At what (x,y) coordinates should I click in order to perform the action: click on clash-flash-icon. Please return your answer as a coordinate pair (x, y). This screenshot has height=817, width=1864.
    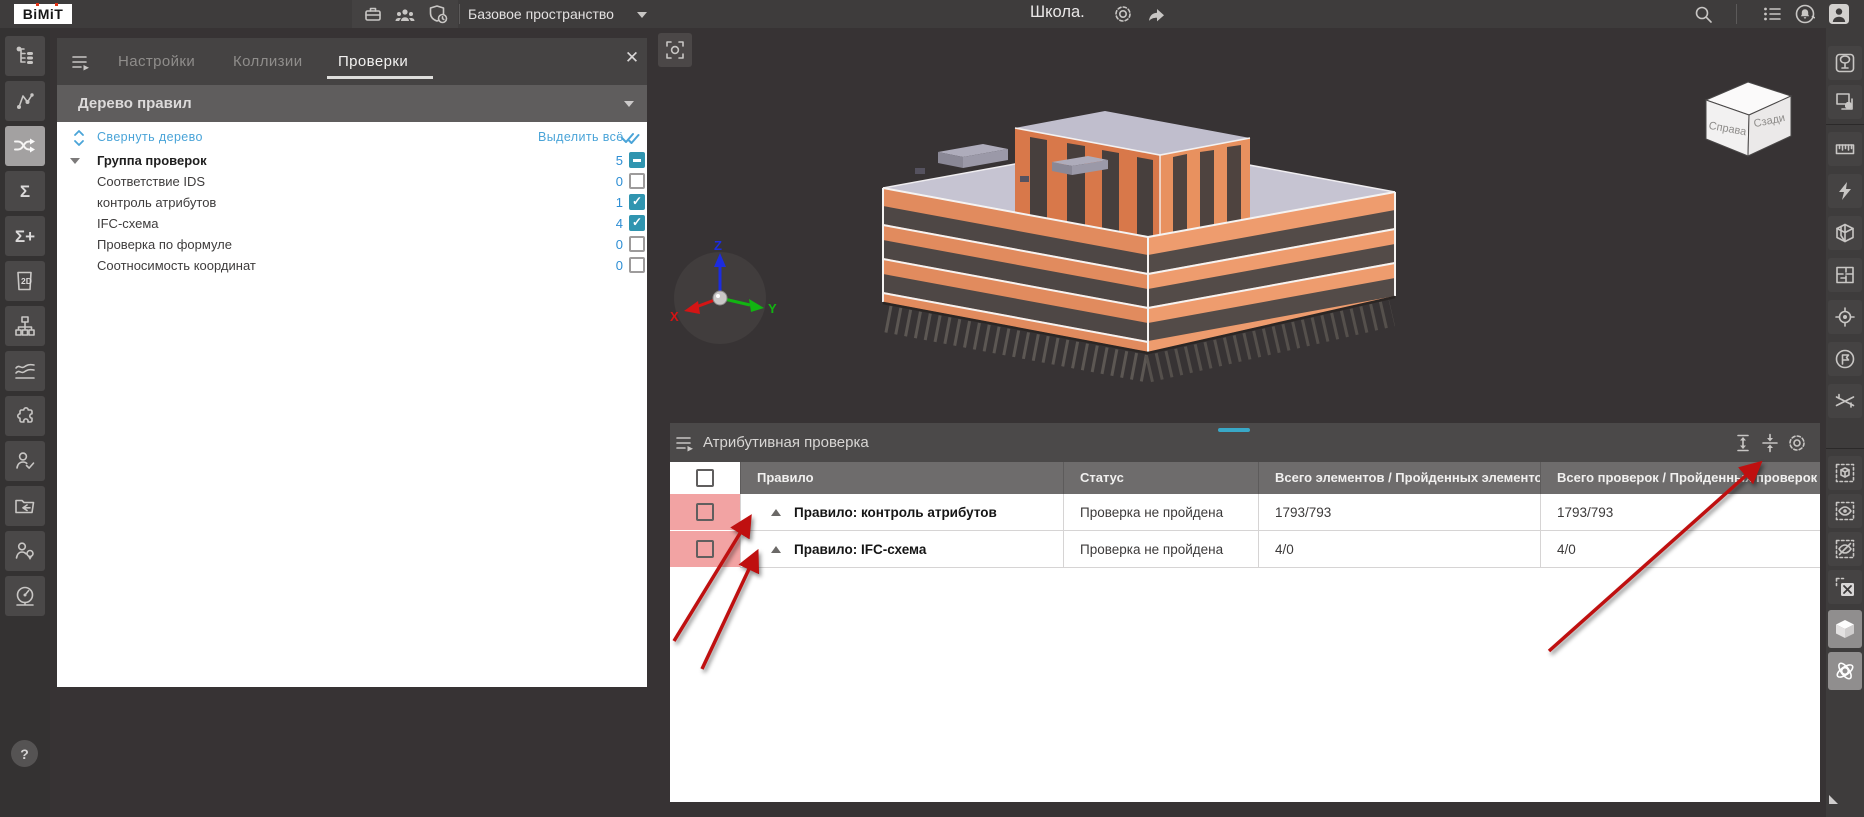
    Looking at the image, I should click on (1845, 191).